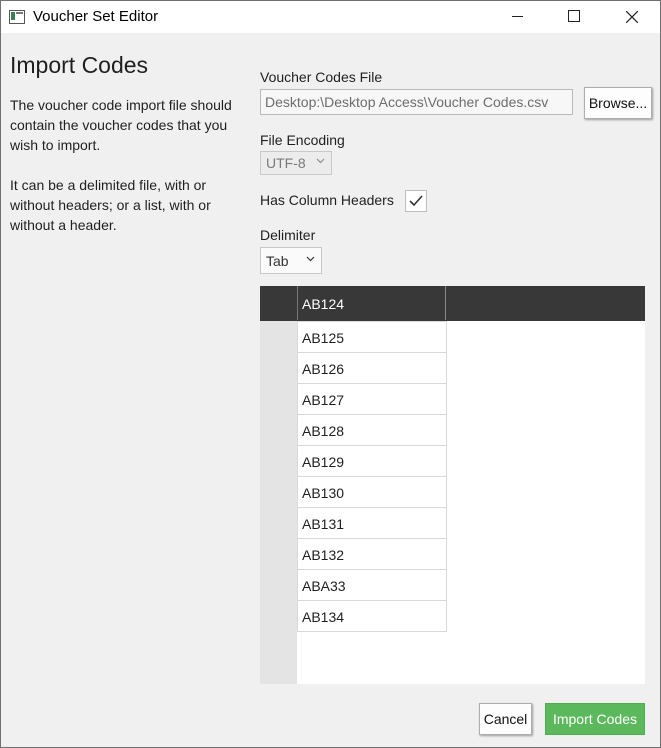 Image resolution: width=661 pixels, height=748 pixels. I want to click on minimize-button, so click(518, 17).